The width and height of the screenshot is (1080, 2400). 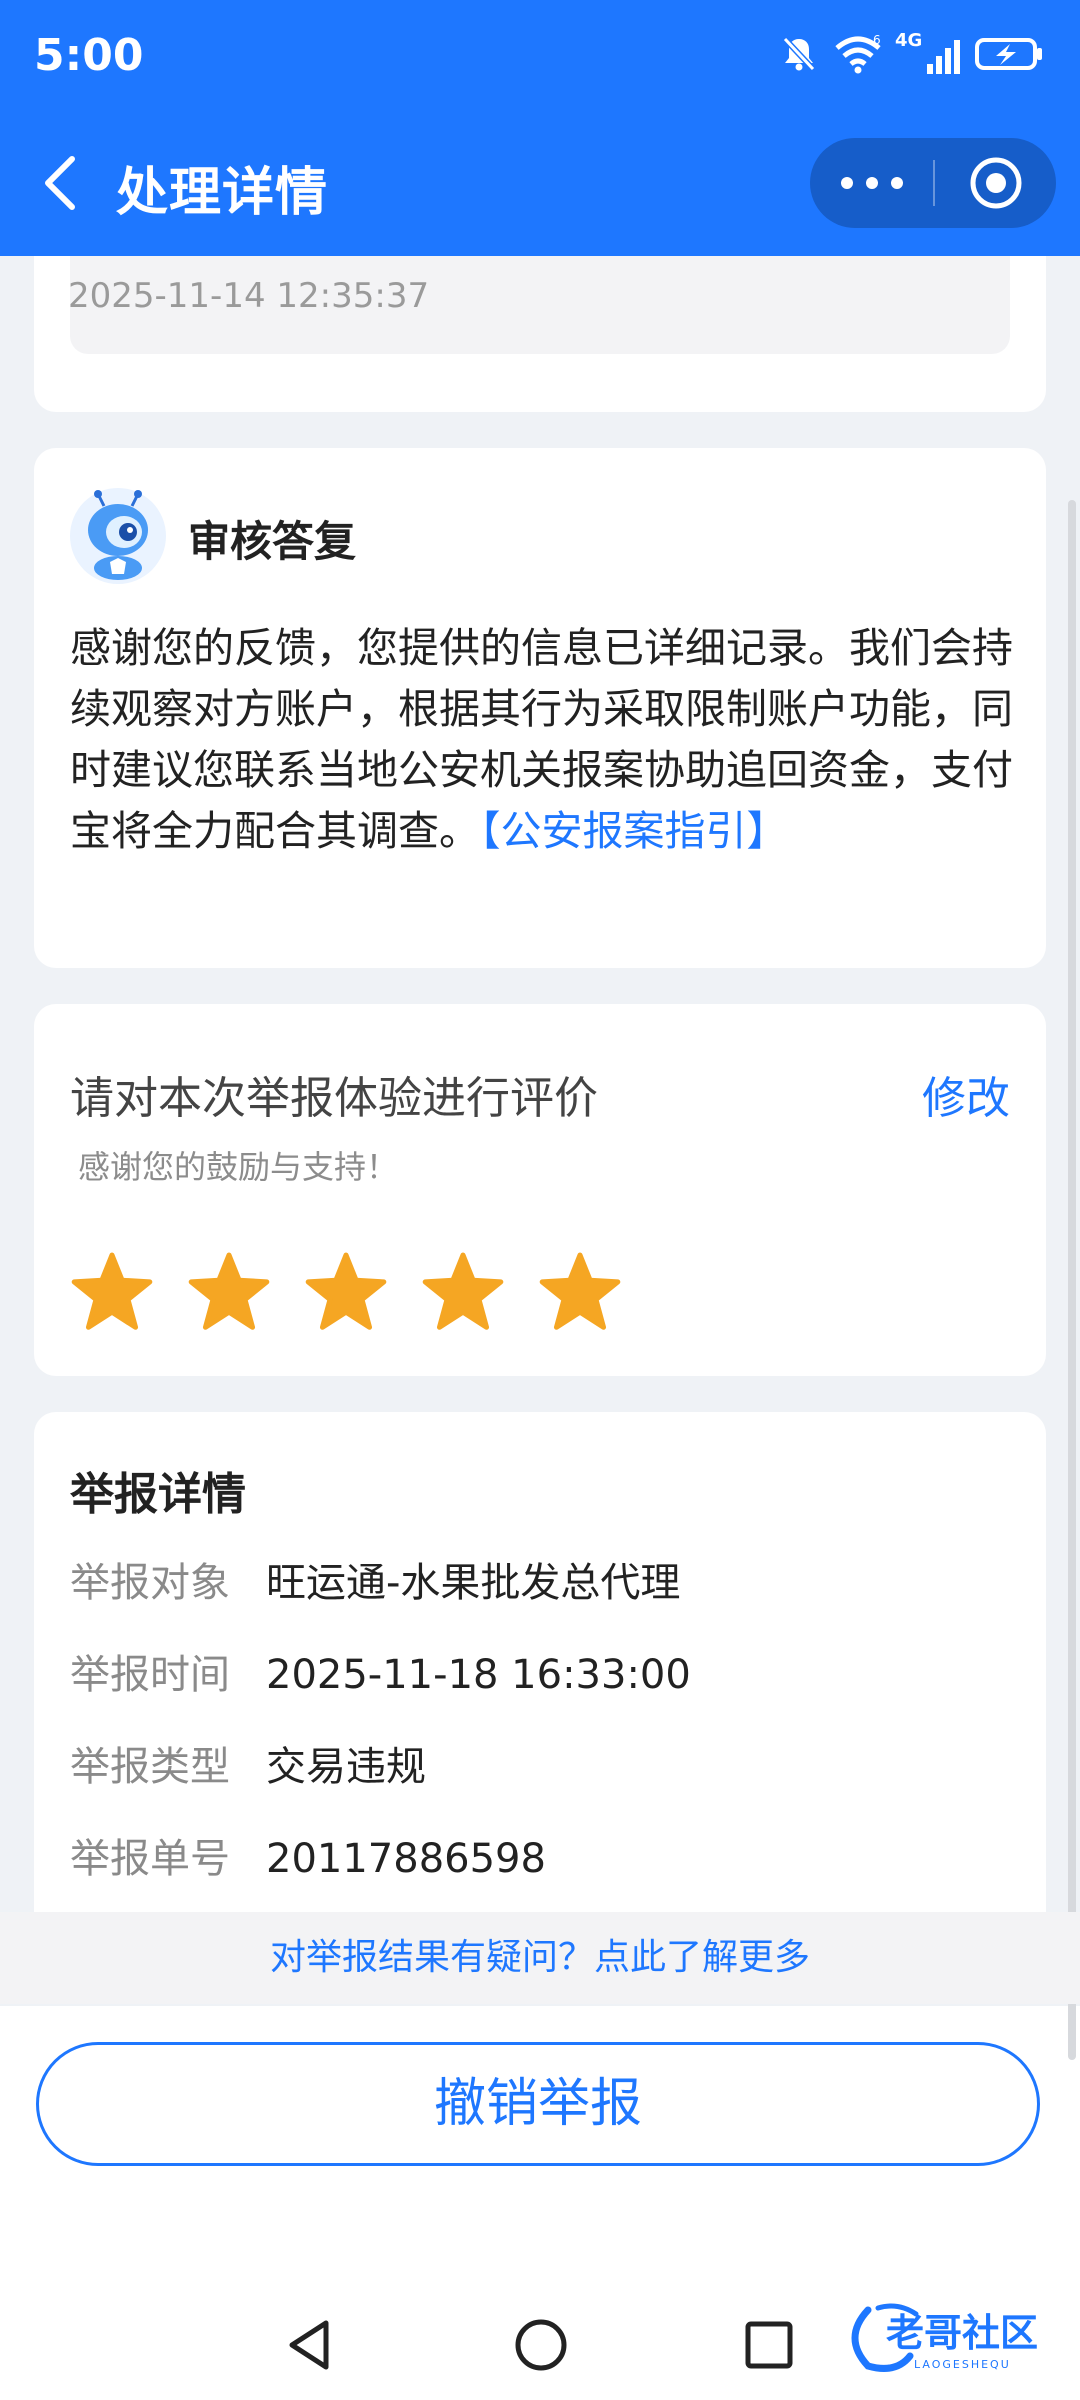 I want to click on watermark-text: 老哥社区, so click(x=962, y=2333).